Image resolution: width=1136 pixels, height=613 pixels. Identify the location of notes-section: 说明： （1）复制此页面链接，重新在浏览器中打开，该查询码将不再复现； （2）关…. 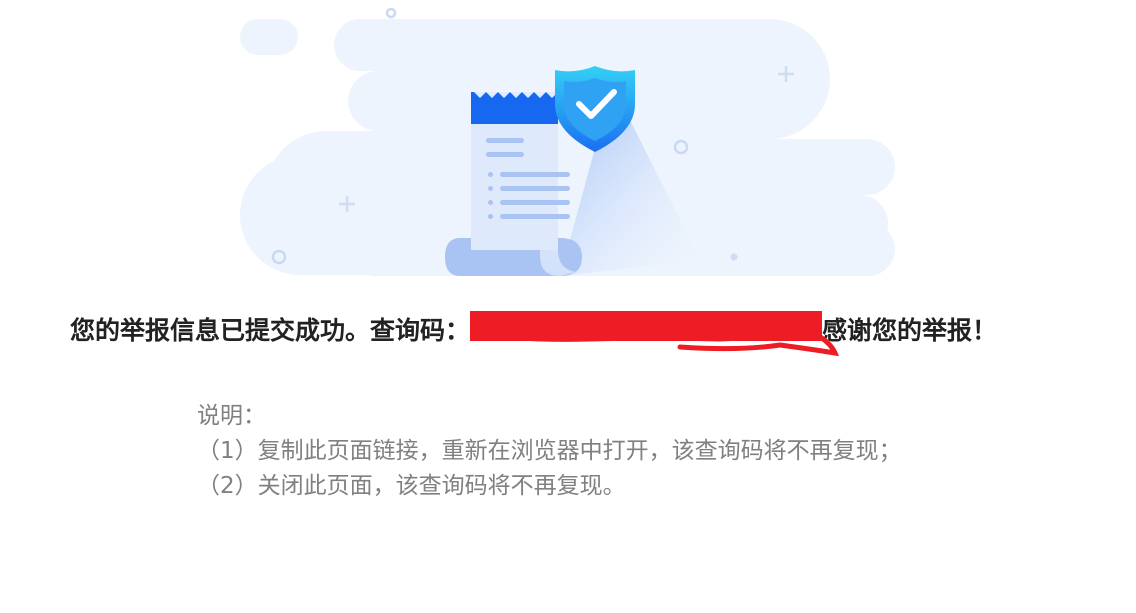
(549, 451).